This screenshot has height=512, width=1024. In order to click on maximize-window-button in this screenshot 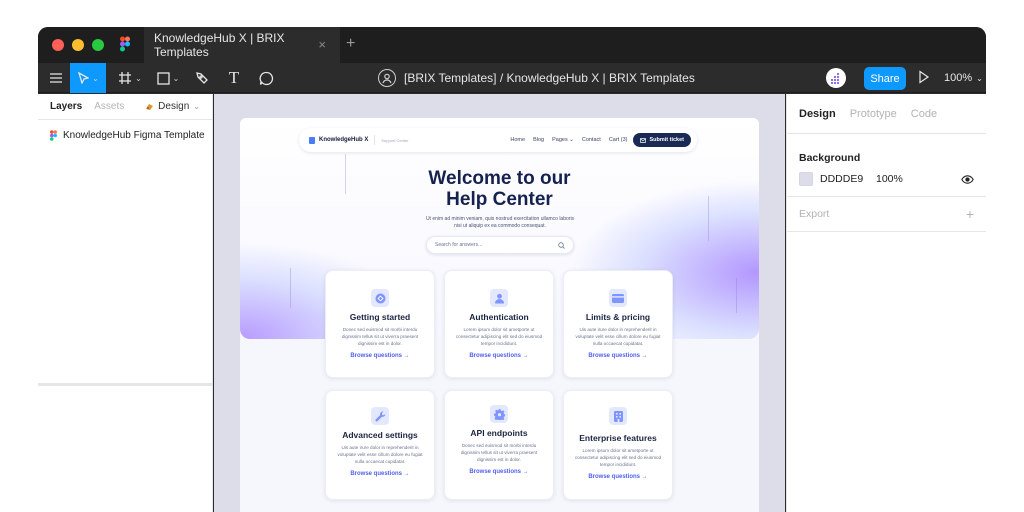, I will do `click(98, 45)`.